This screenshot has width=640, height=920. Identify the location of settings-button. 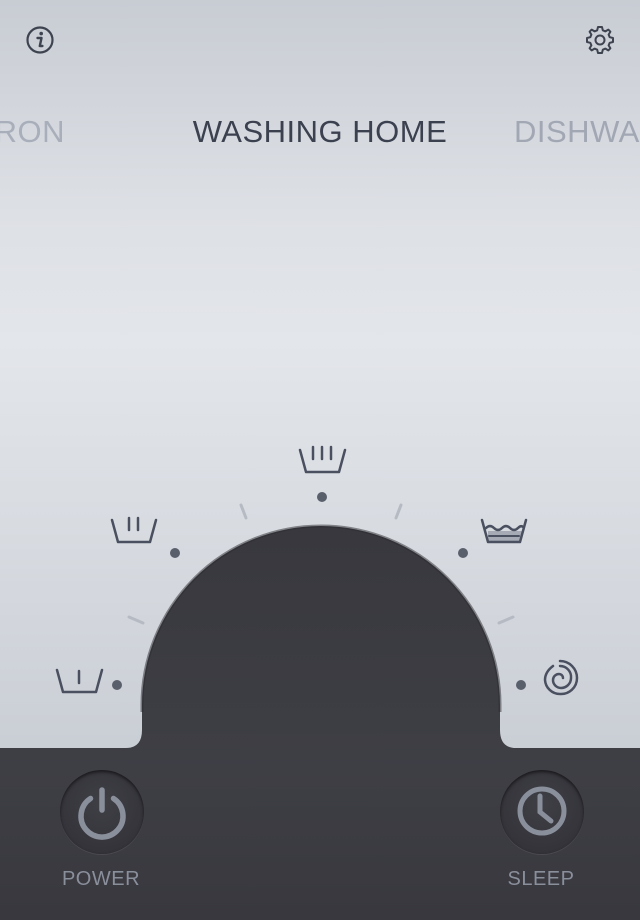
(600, 40).